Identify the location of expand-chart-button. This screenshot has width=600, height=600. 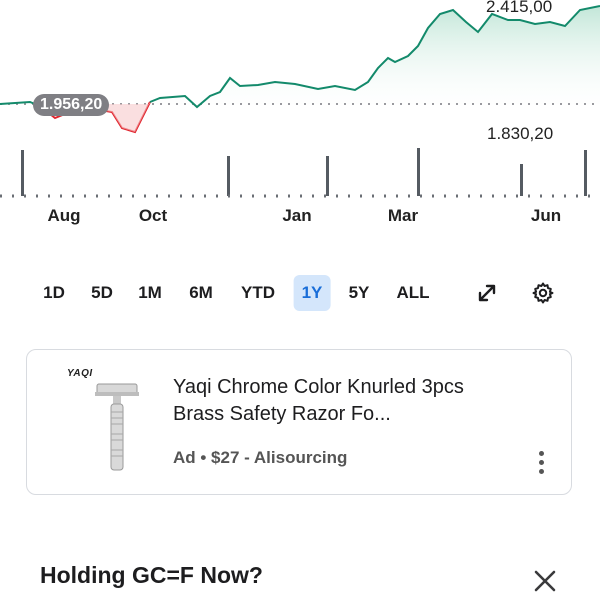
(487, 293).